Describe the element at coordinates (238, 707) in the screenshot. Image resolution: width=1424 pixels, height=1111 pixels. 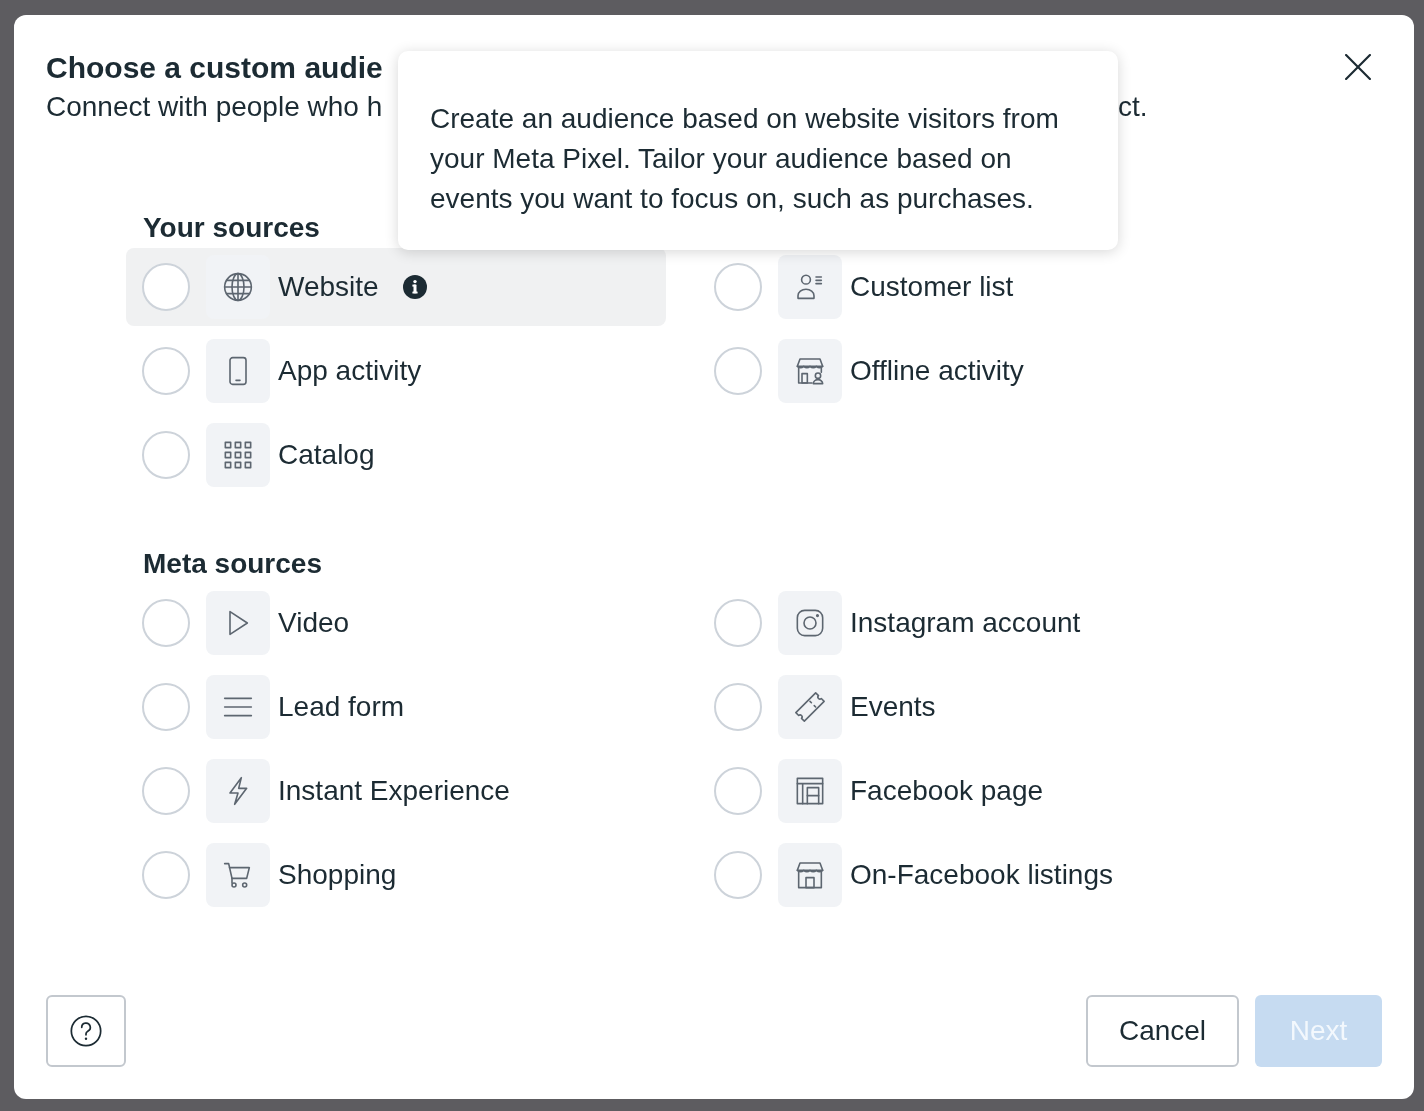
I see `lines-icon` at that location.